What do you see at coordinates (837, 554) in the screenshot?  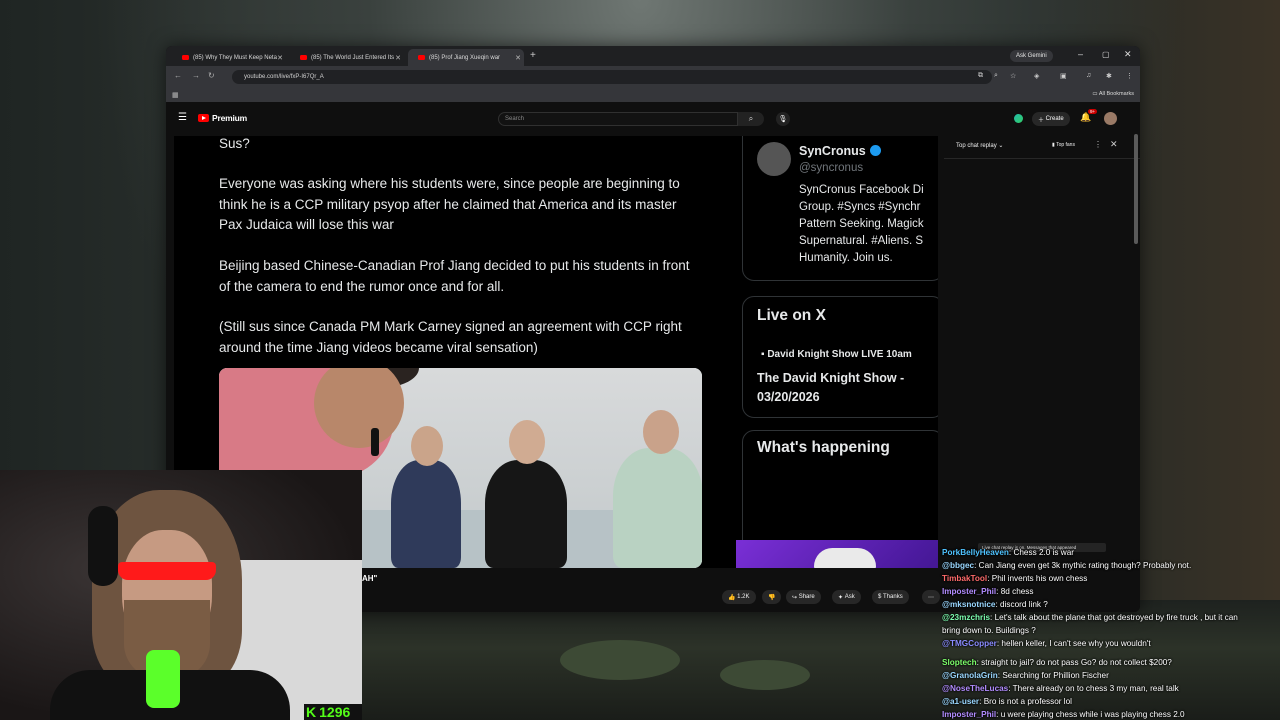 I see `streamer-pip-overlay: ● ⧈ ⚙ ▭ ⤢` at bounding box center [837, 554].